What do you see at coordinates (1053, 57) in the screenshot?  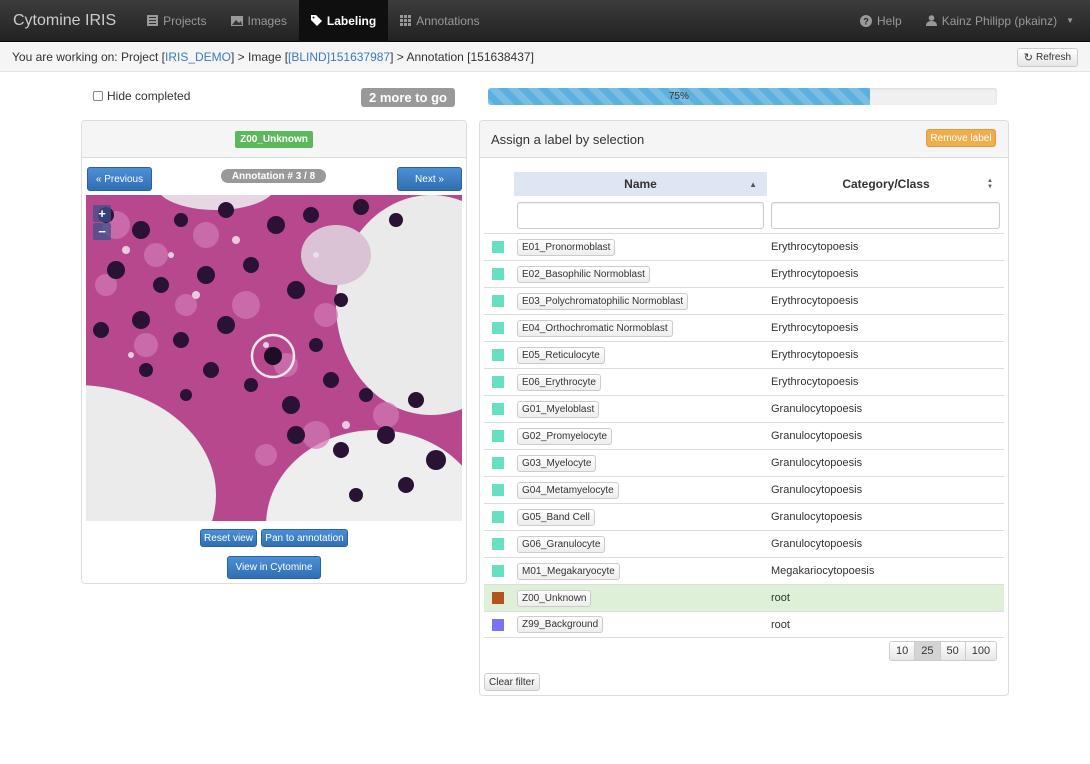 I see `refresh-label: Refresh` at bounding box center [1053, 57].